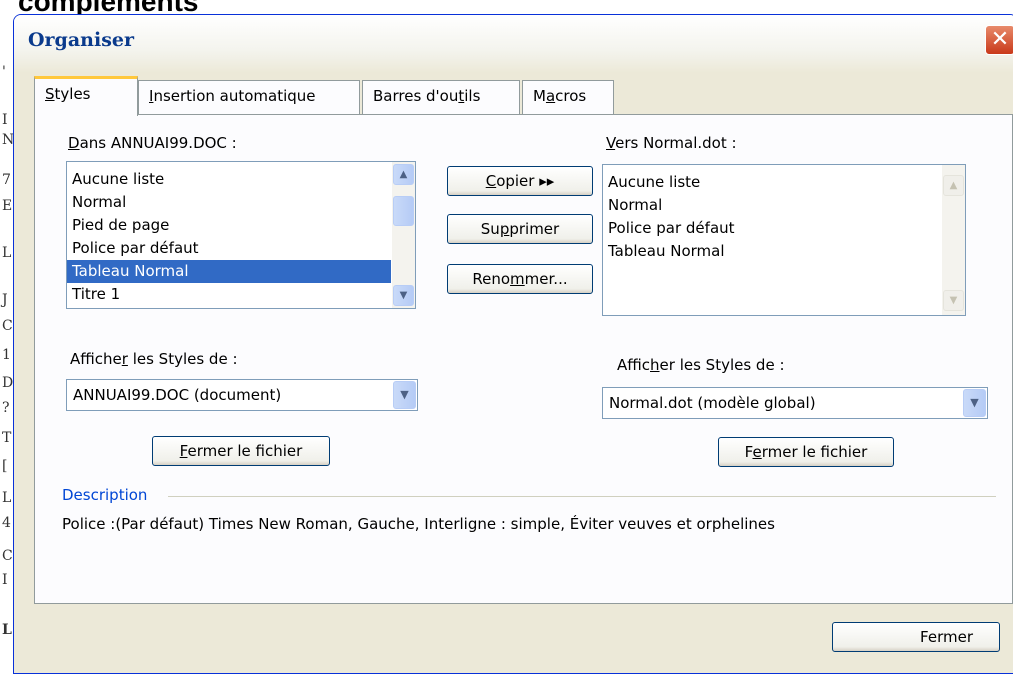 The height and width of the screenshot is (674, 1013). I want to click on tab-insertion-automatique: Insertion automatique, so click(249, 97).